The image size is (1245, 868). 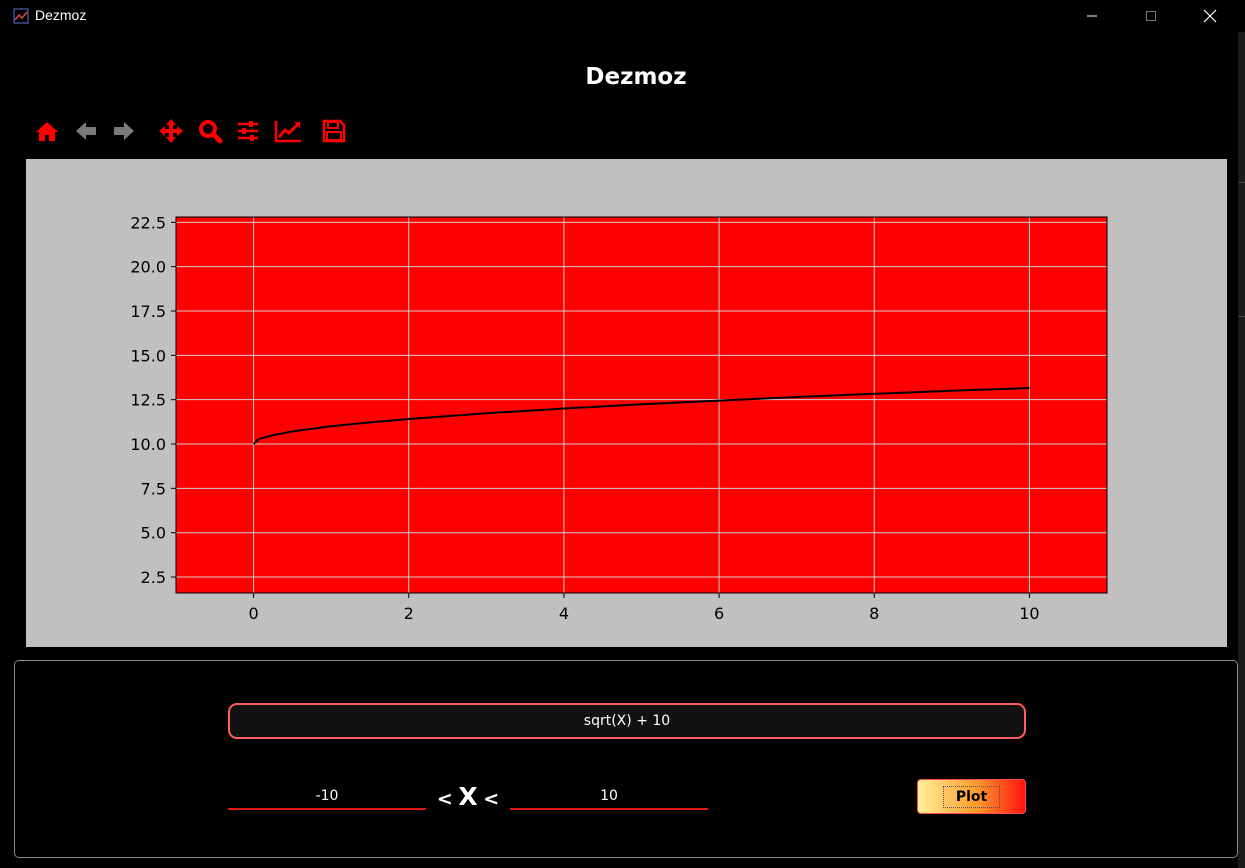 I want to click on x-max-input, so click(x=609, y=797).